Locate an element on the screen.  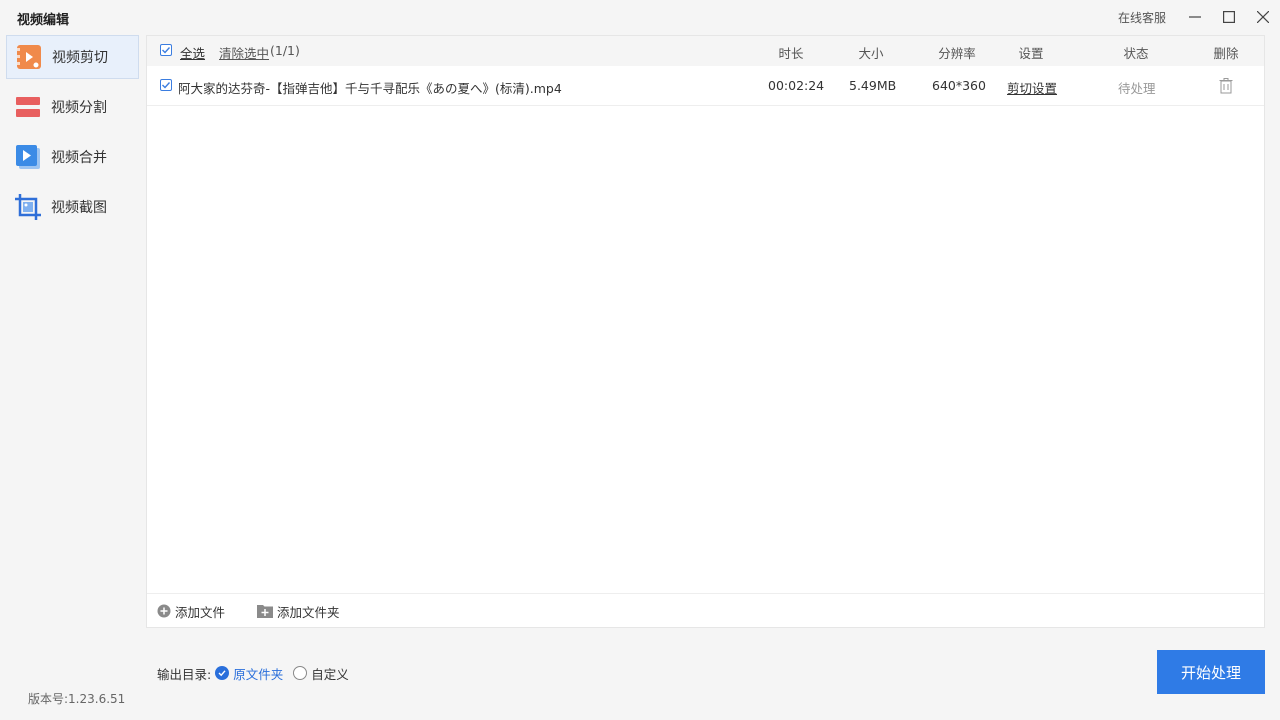
add-folder-button: 添加文件夹 is located at coordinates (298, 611).